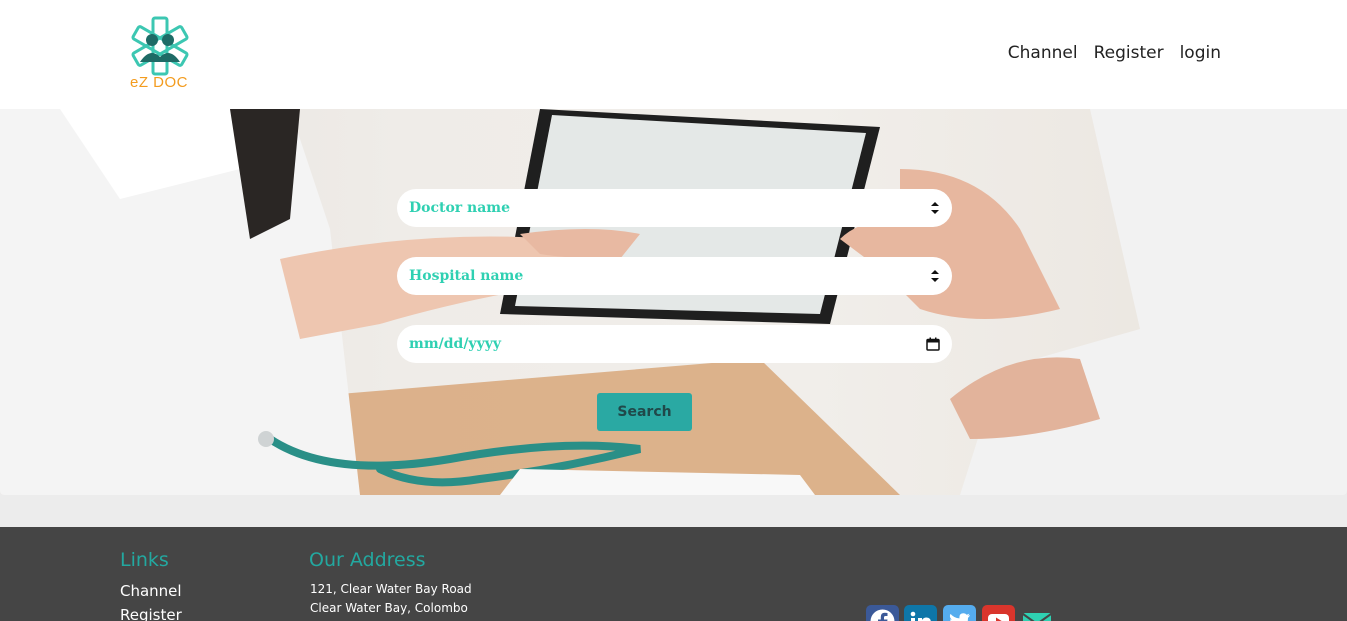 Image resolution: width=1347 pixels, height=621 pixels. I want to click on calendar-icon, so click(933, 344).